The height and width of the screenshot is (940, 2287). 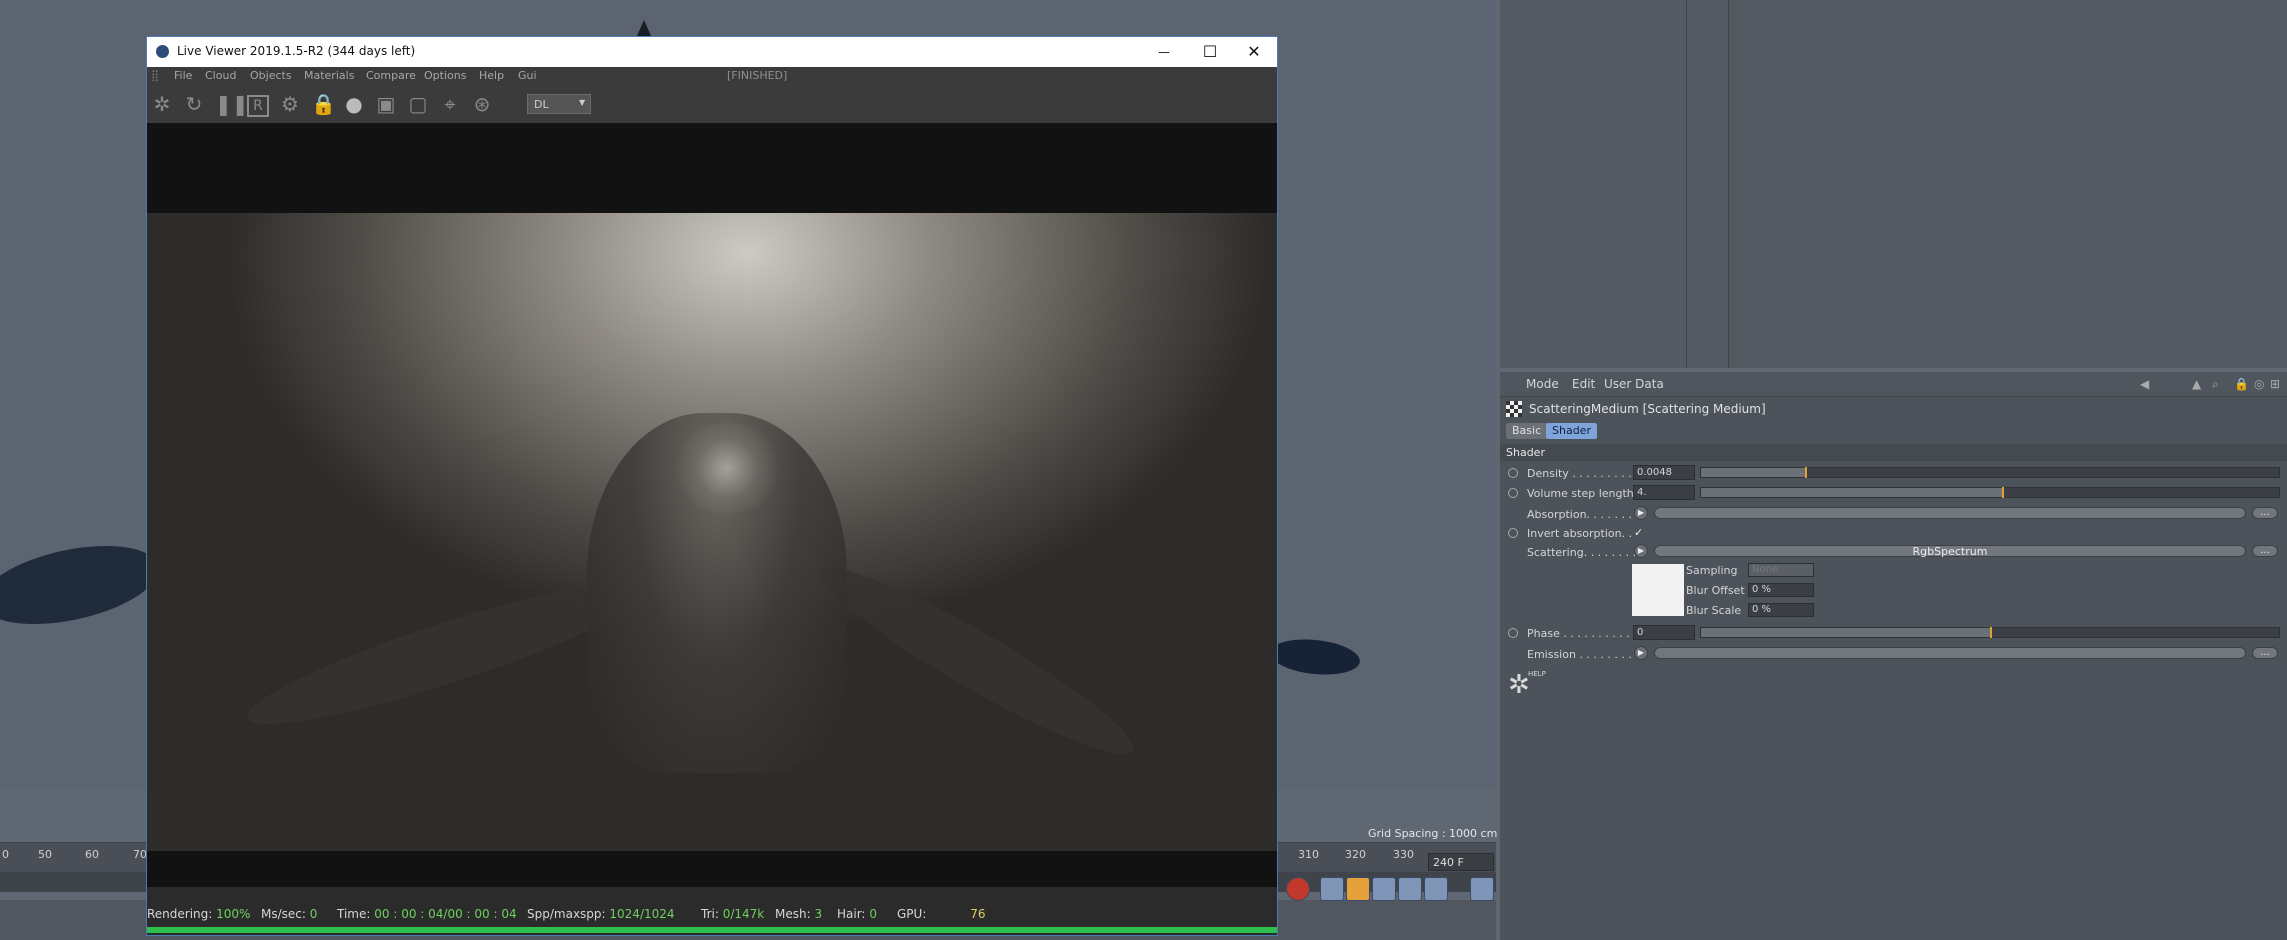 What do you see at coordinates (482, 104) in the screenshot?
I see `pick-material-icon: ⊛` at bounding box center [482, 104].